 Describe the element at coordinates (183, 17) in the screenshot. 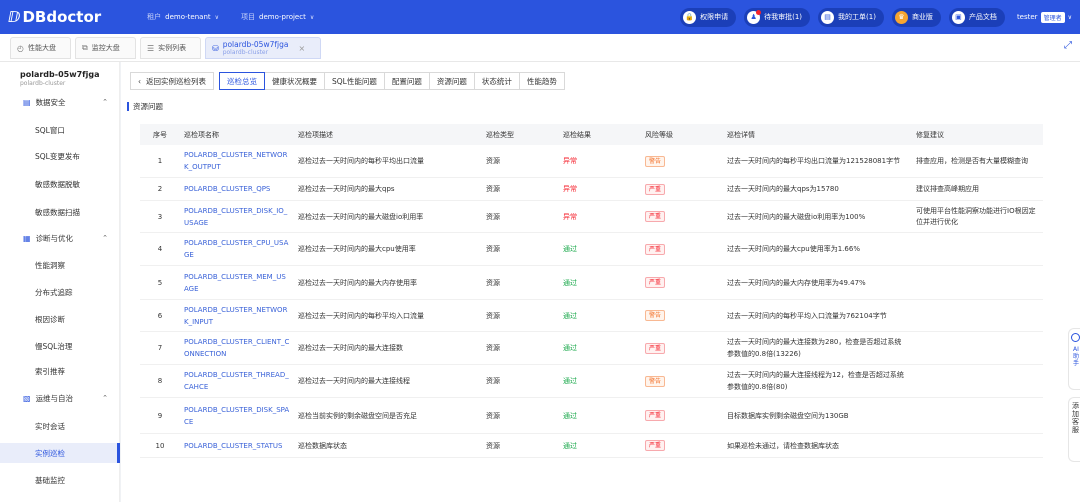

I see `tenant-selector: 租户 demo-tenant ∨` at that location.